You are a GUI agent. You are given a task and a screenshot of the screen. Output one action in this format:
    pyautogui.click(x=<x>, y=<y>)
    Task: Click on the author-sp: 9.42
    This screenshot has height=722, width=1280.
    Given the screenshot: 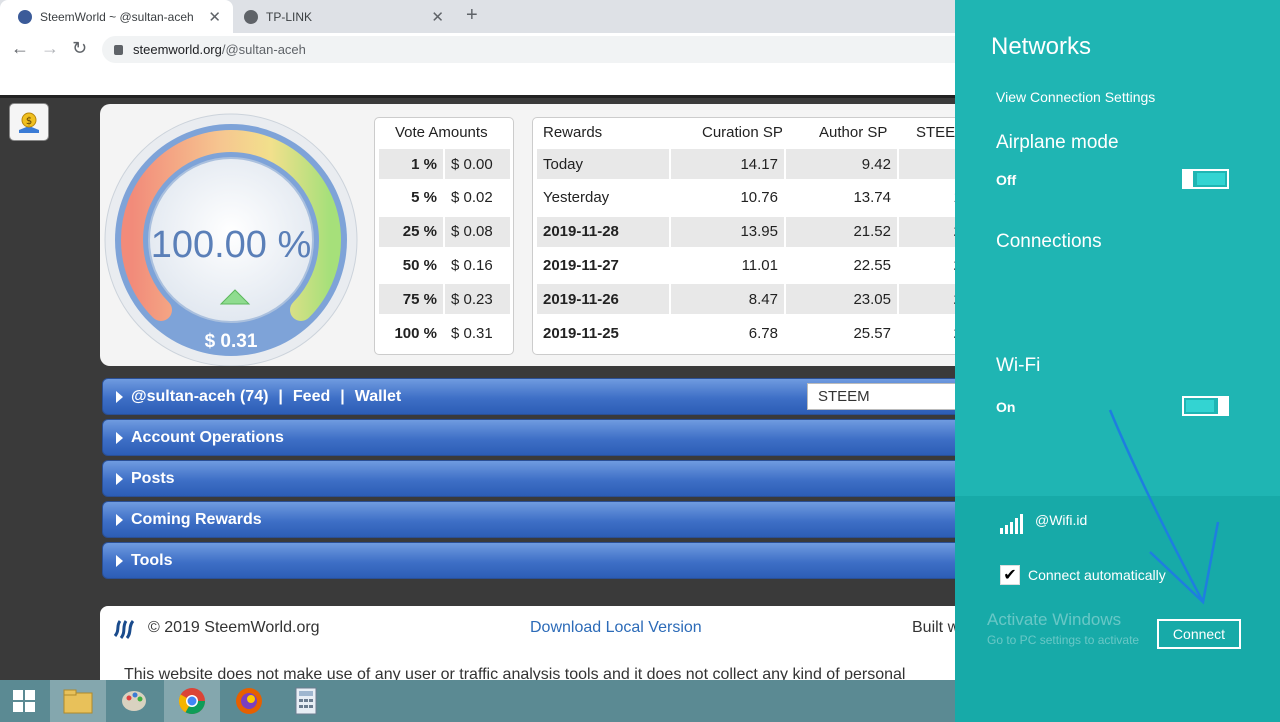 What is the action you would take?
    pyautogui.click(x=841, y=164)
    